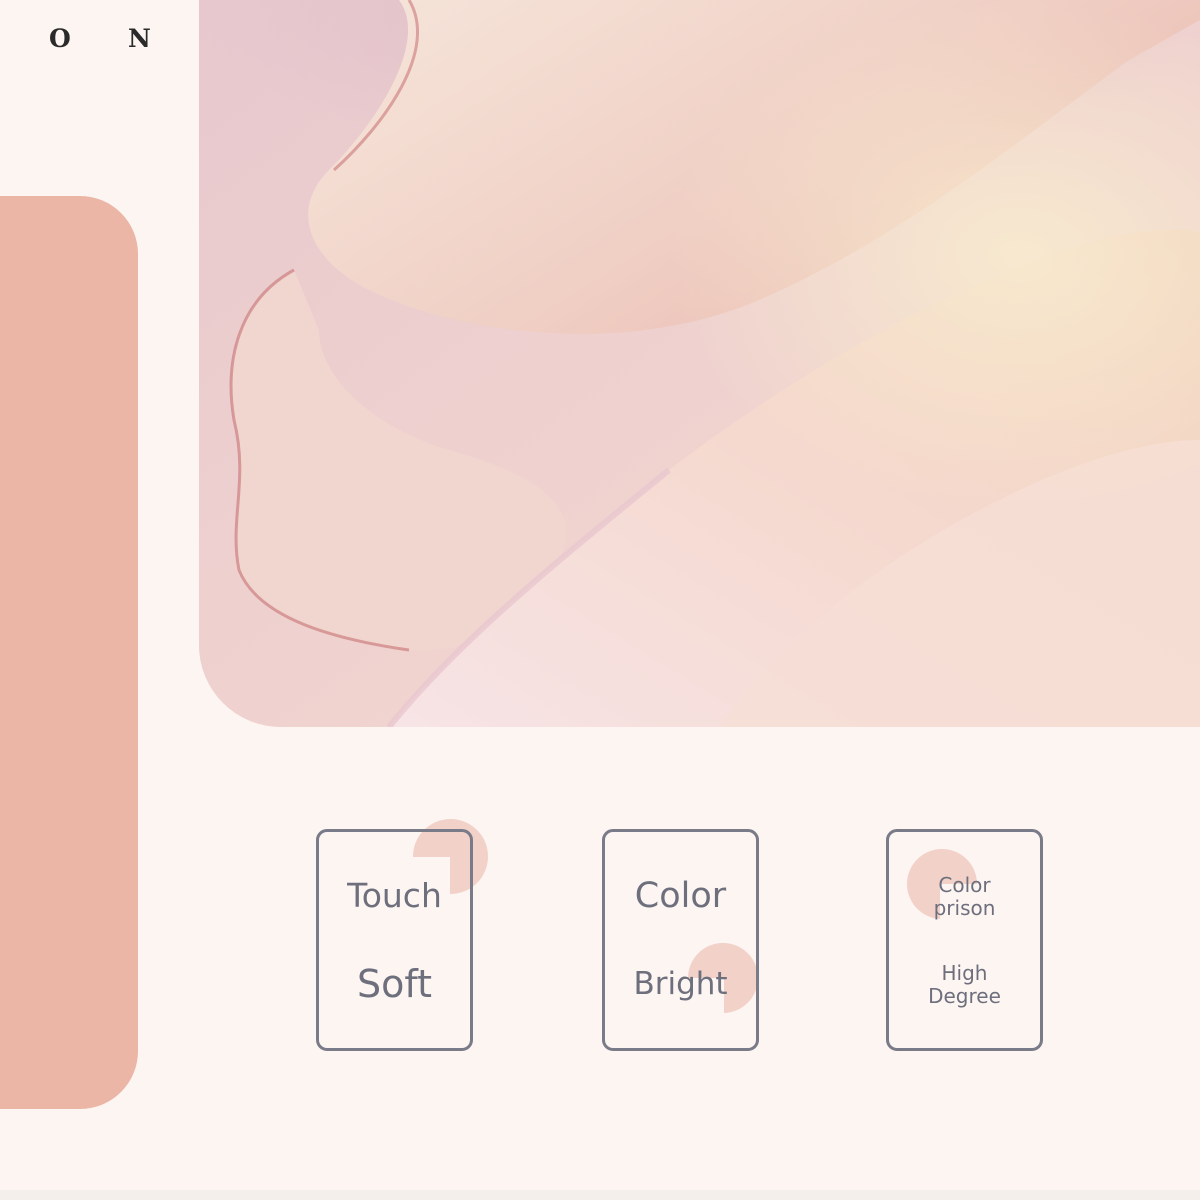 The width and height of the screenshot is (1200, 1200). I want to click on card-label-bottom: High Degree, so click(964, 985).